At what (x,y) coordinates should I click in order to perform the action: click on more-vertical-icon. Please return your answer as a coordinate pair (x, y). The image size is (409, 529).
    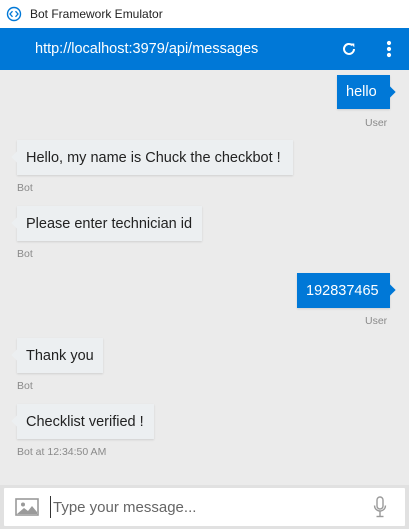
    Looking at the image, I should click on (389, 49).